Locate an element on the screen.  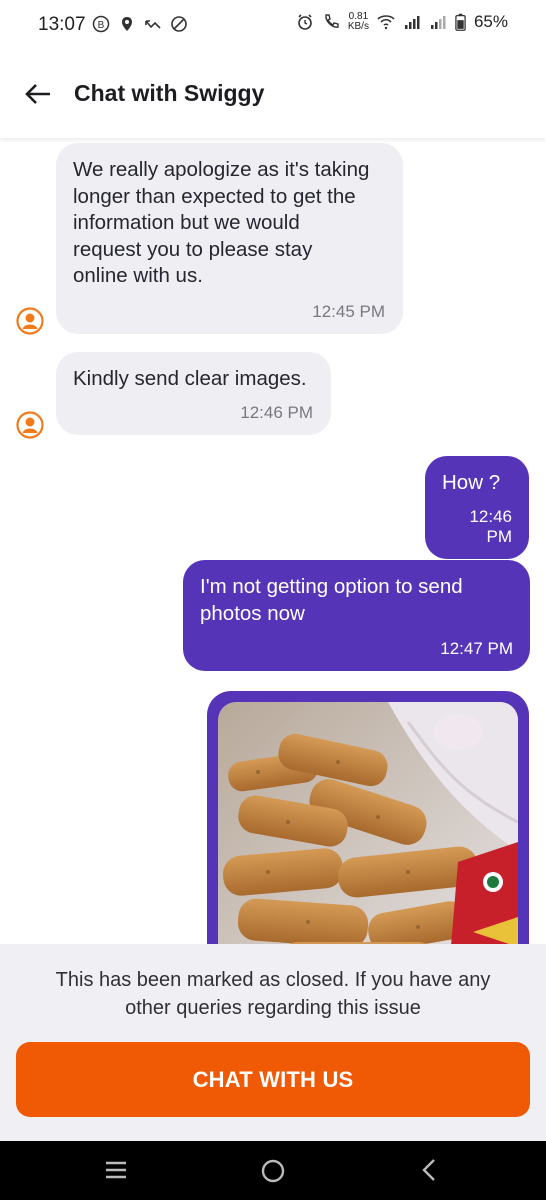
system-navigation-bar is located at coordinates (273, 1170).